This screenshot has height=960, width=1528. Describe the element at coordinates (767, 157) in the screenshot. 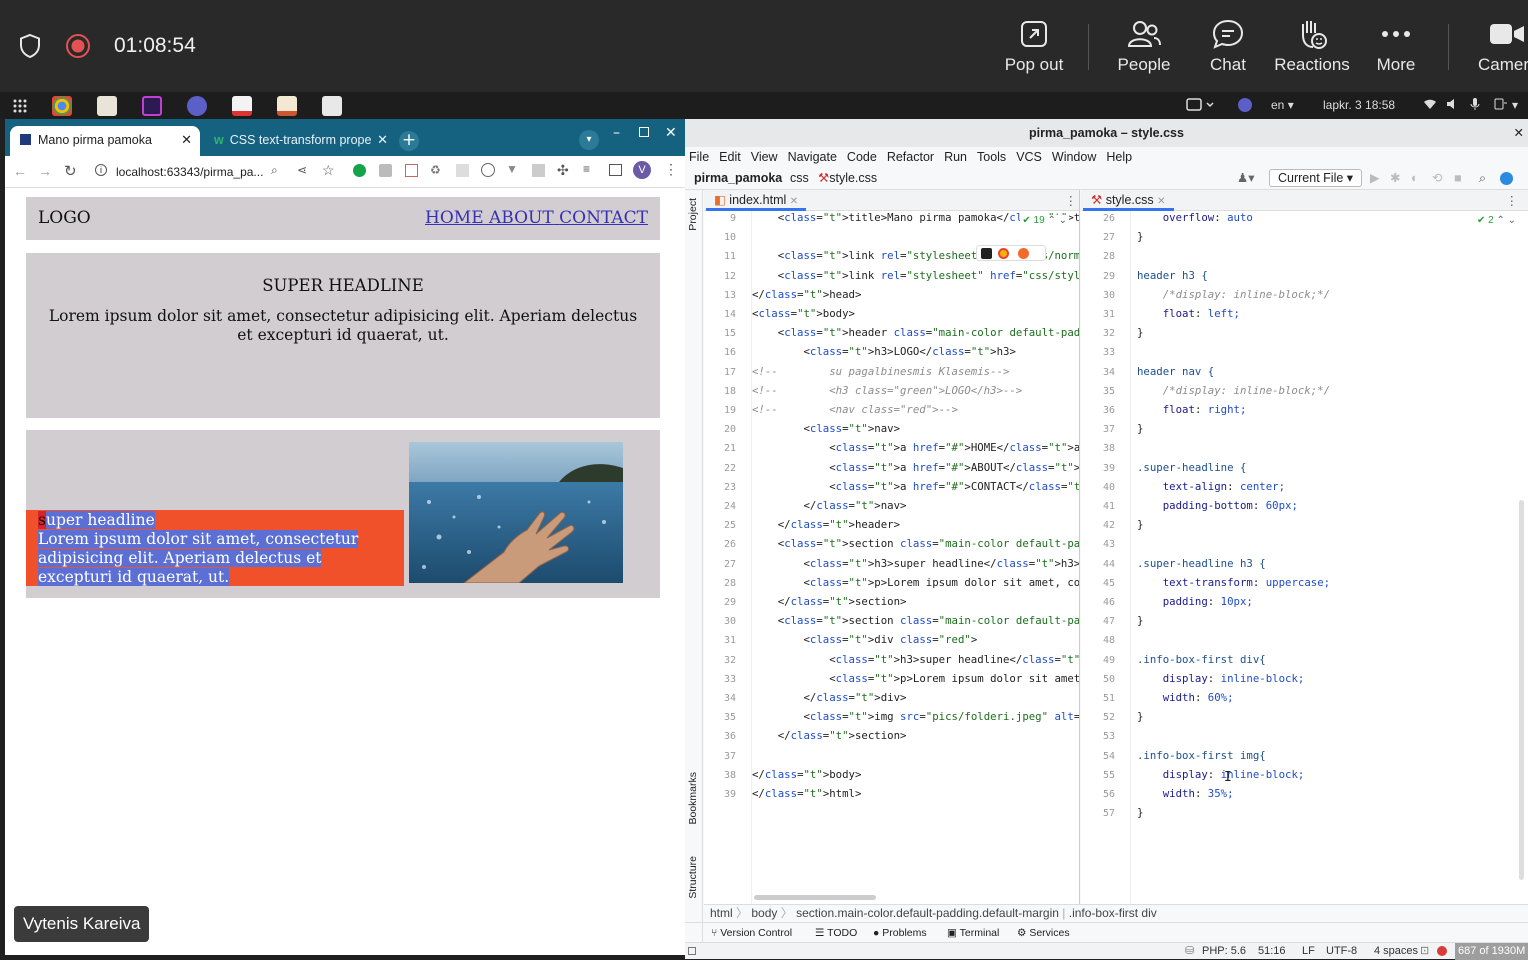

I see `menu-item-view: View` at that location.